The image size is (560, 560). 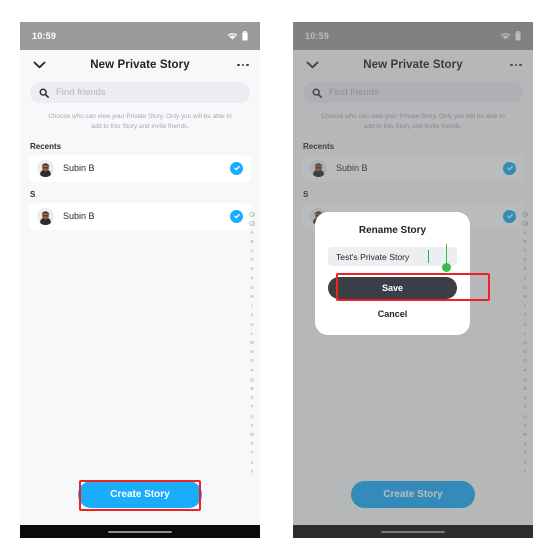 I want to click on alpha-index-letter: U, so click(x=251, y=416).